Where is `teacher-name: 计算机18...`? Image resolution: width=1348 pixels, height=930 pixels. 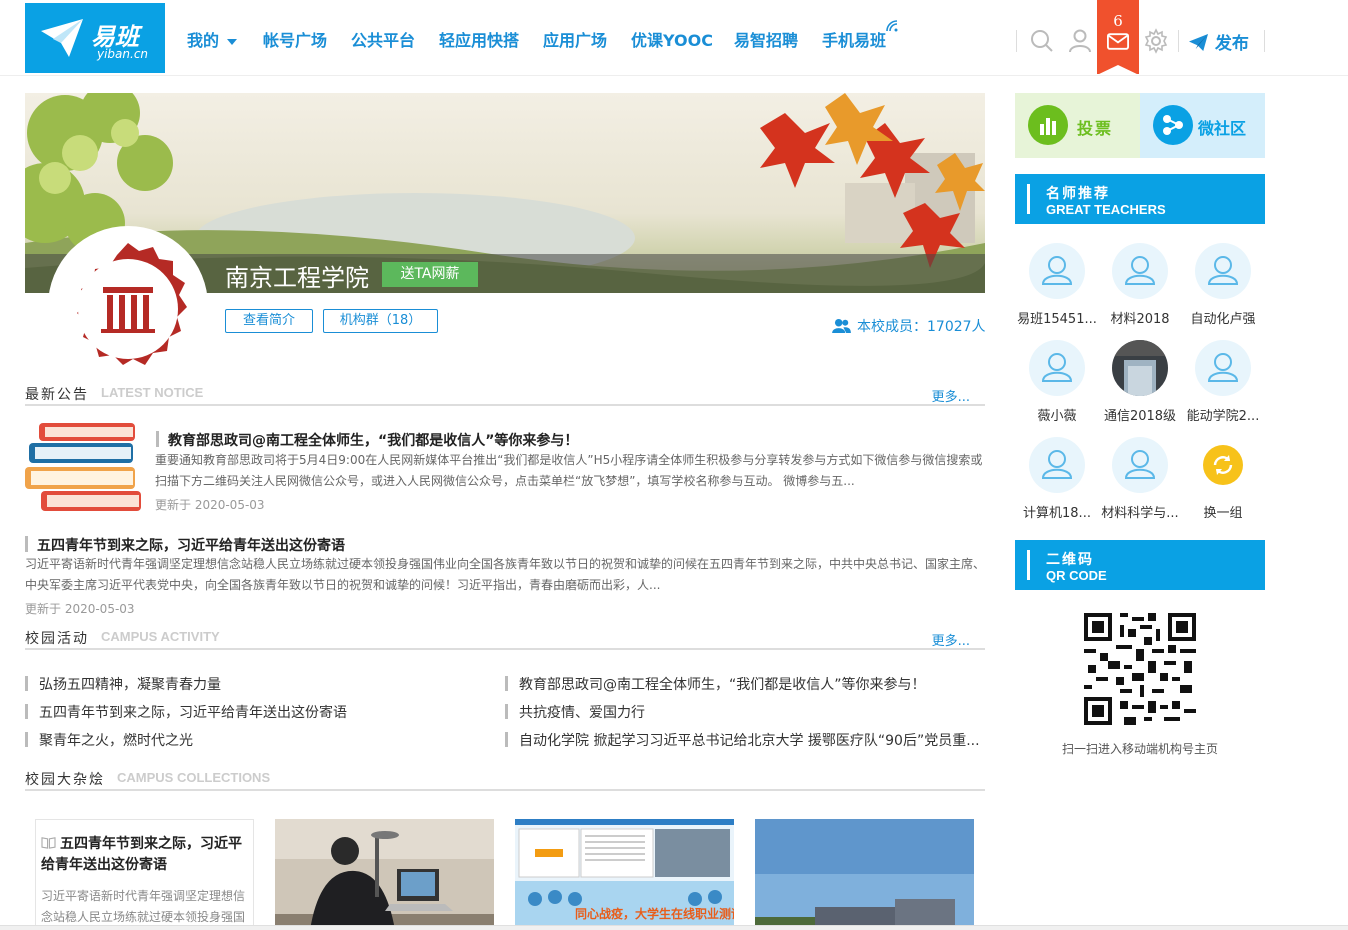
teacher-name: 计算机18... is located at coordinates (1057, 513).